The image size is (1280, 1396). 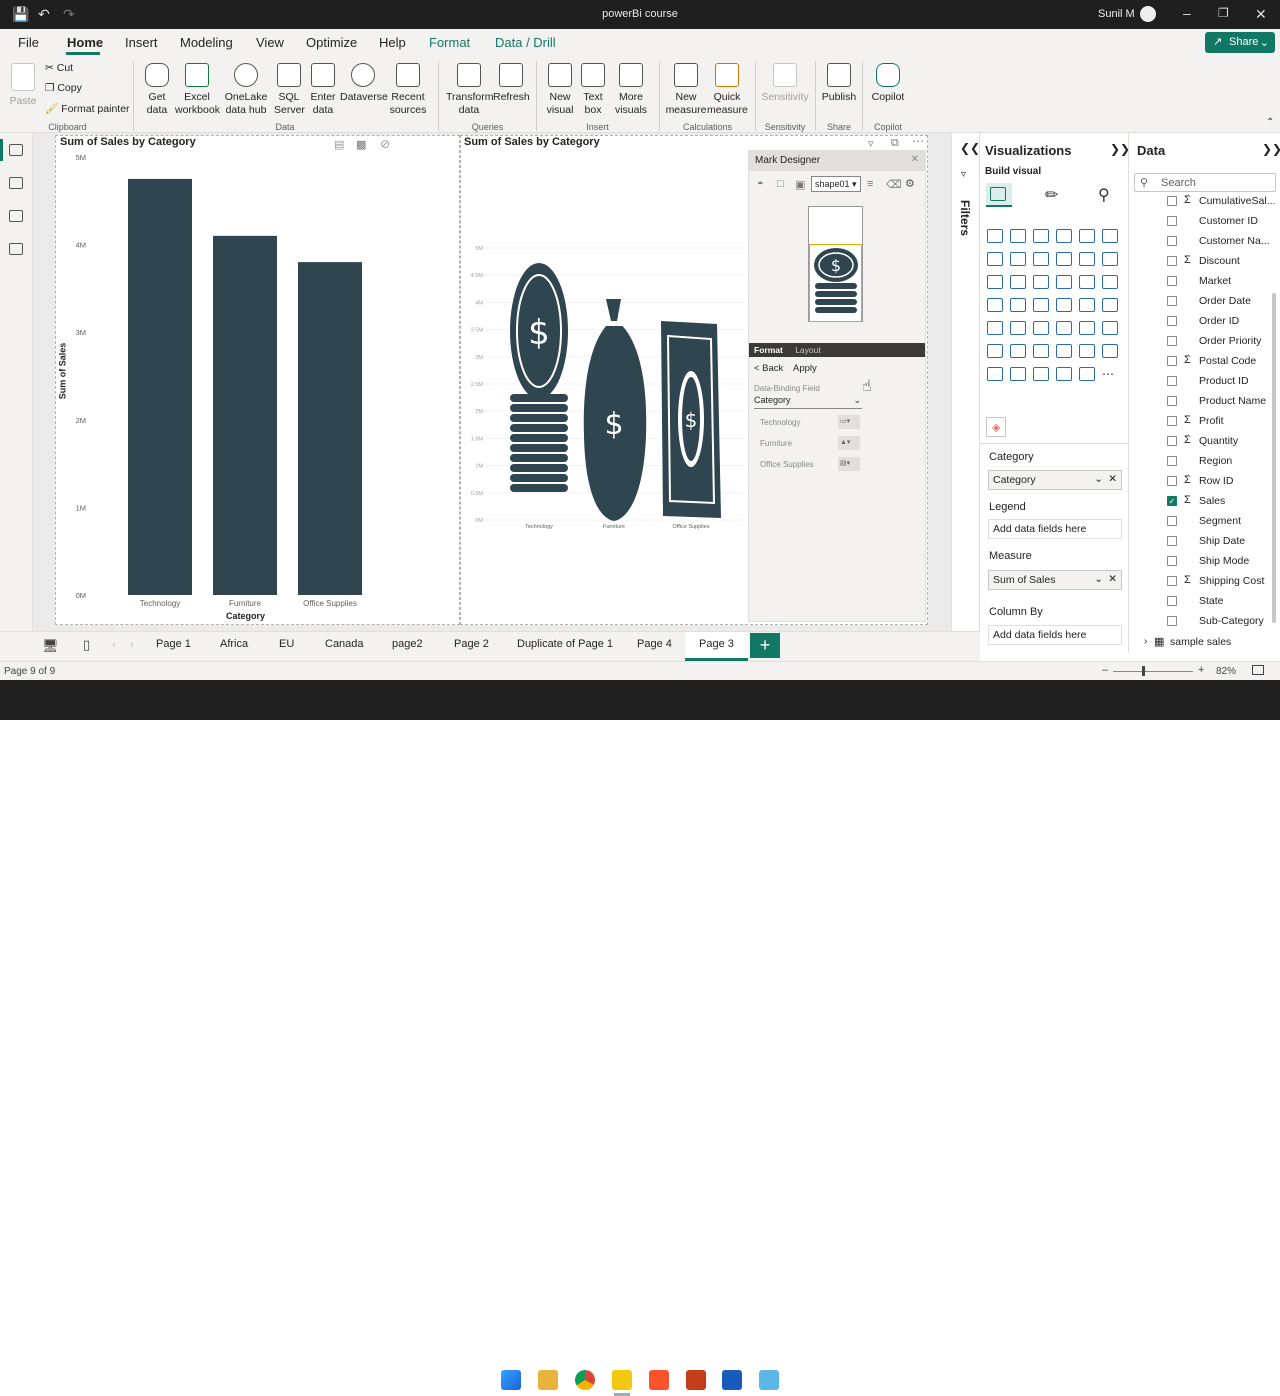 What do you see at coordinates (1201, 670) in the screenshot?
I see `zoom-in-icon: +` at bounding box center [1201, 670].